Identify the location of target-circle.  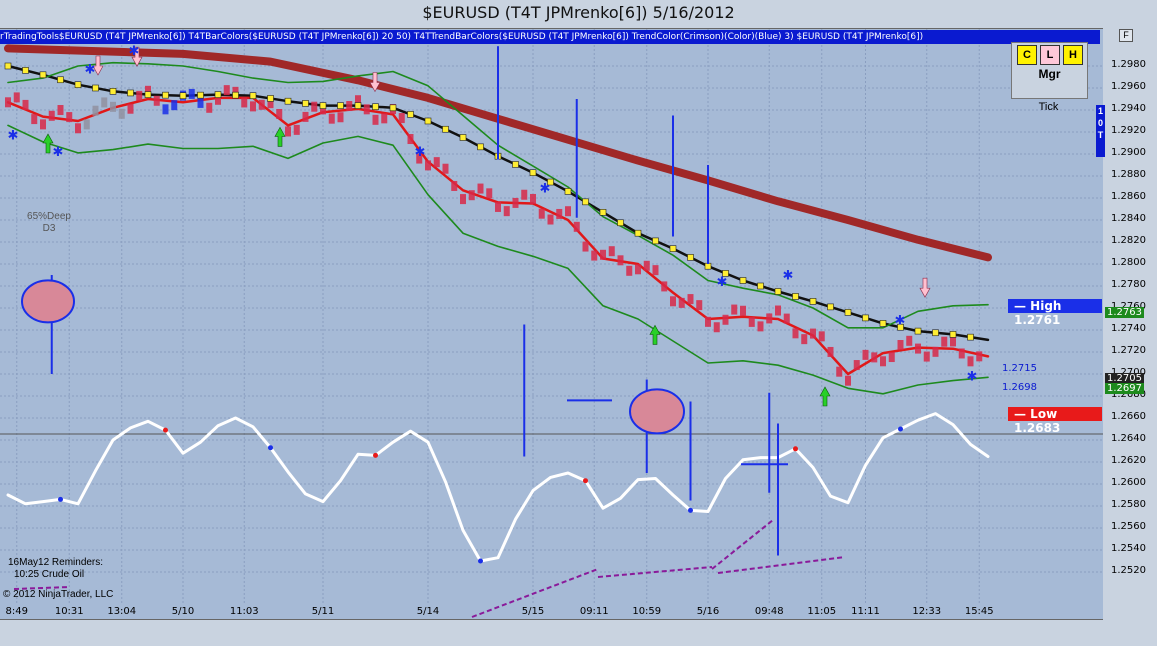
(48, 301).